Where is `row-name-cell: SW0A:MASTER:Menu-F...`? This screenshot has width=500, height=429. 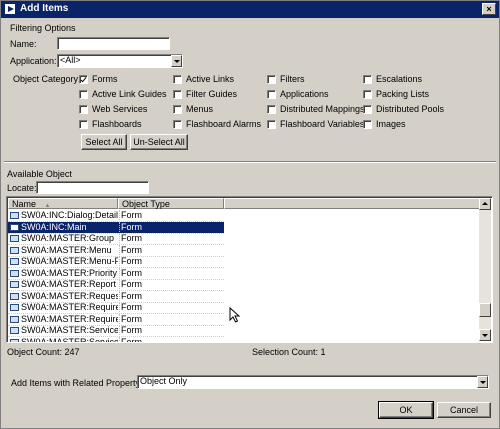 row-name-cell: SW0A:MASTER:Menu-F... is located at coordinates (64, 261).